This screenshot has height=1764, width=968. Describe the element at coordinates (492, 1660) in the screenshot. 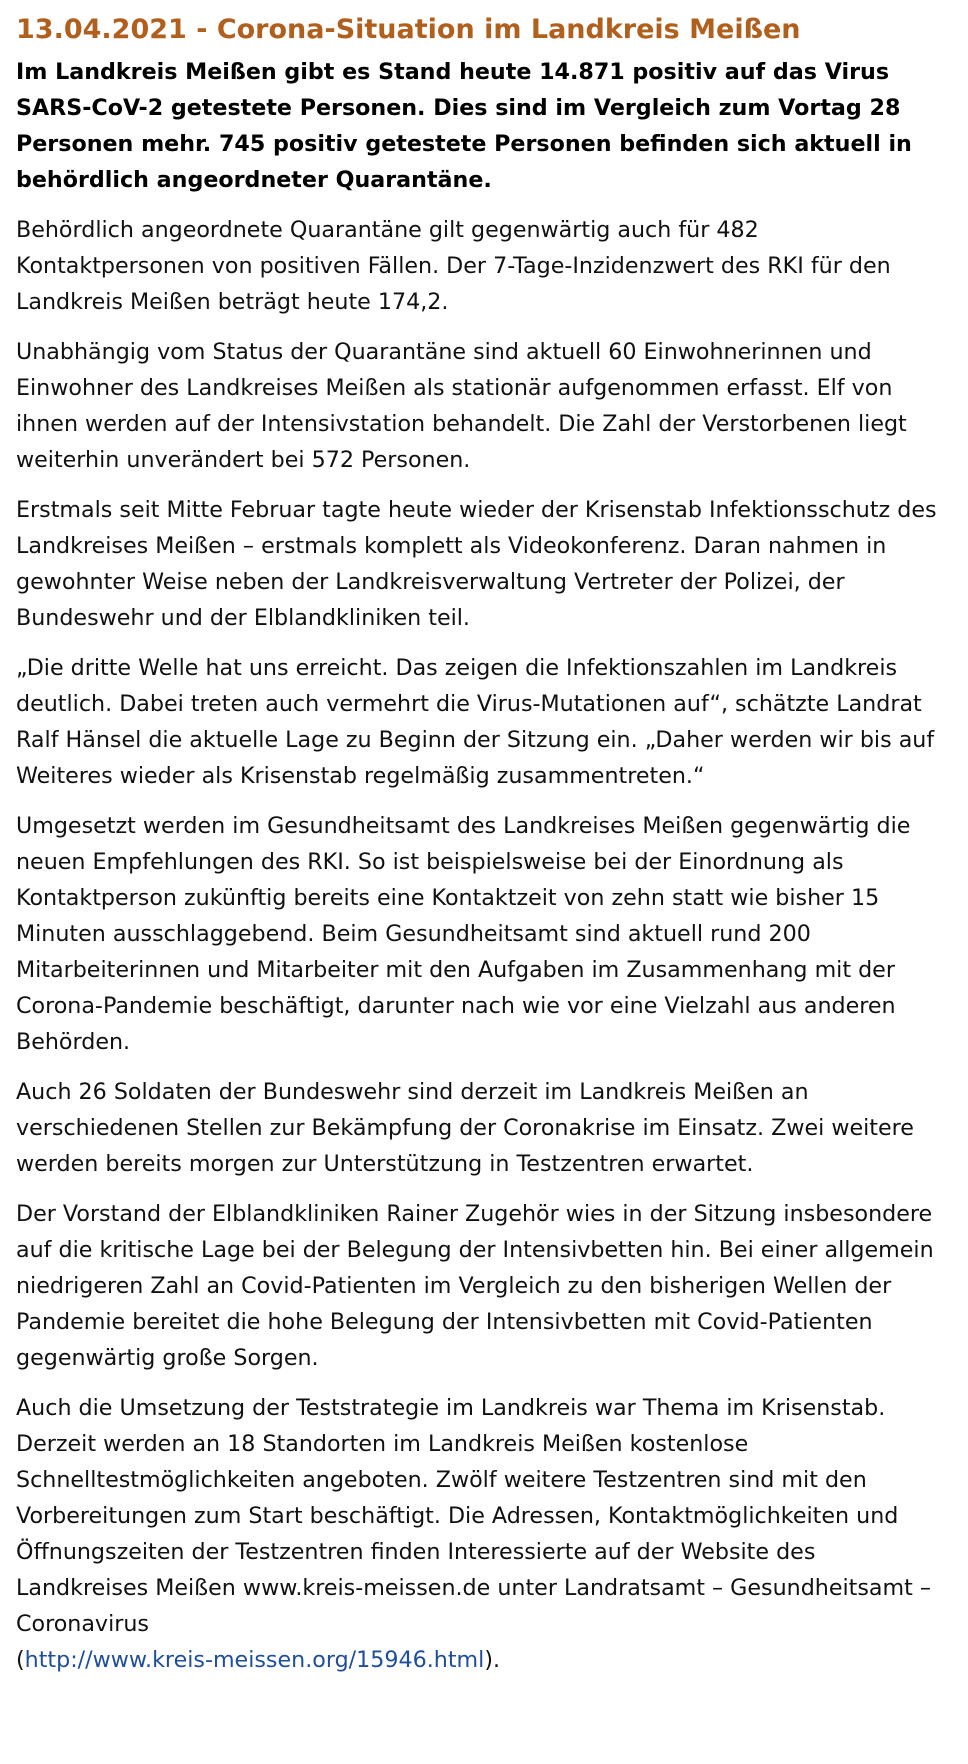

I see `close-paren: ).` at that location.